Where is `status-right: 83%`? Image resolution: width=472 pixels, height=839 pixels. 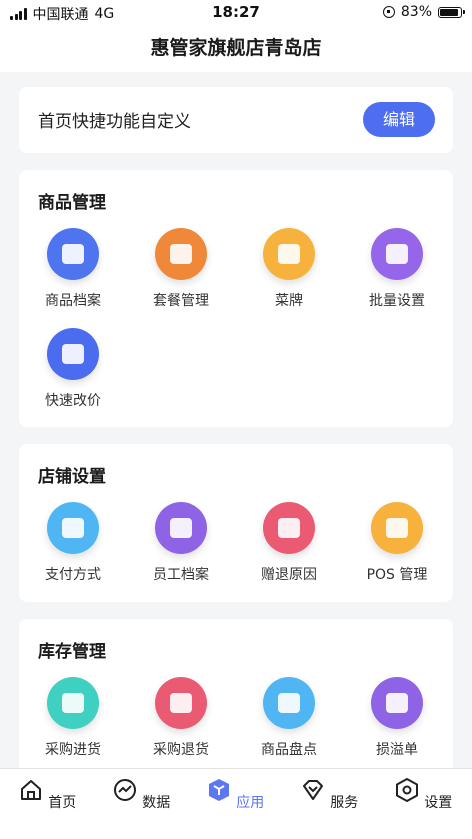 status-right: 83% is located at coordinates (423, 12).